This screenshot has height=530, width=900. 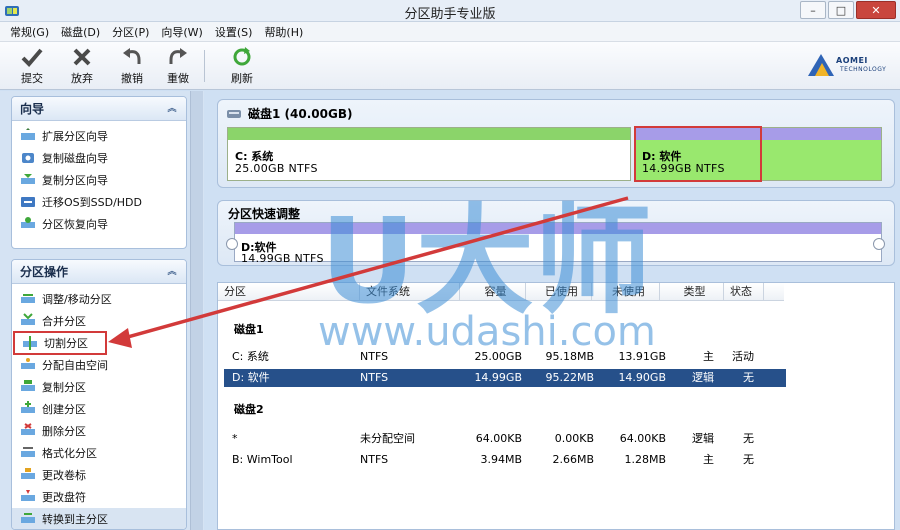 What do you see at coordinates (703, 438) in the screenshot?
I see `cell-type: 逻辑` at bounding box center [703, 438].